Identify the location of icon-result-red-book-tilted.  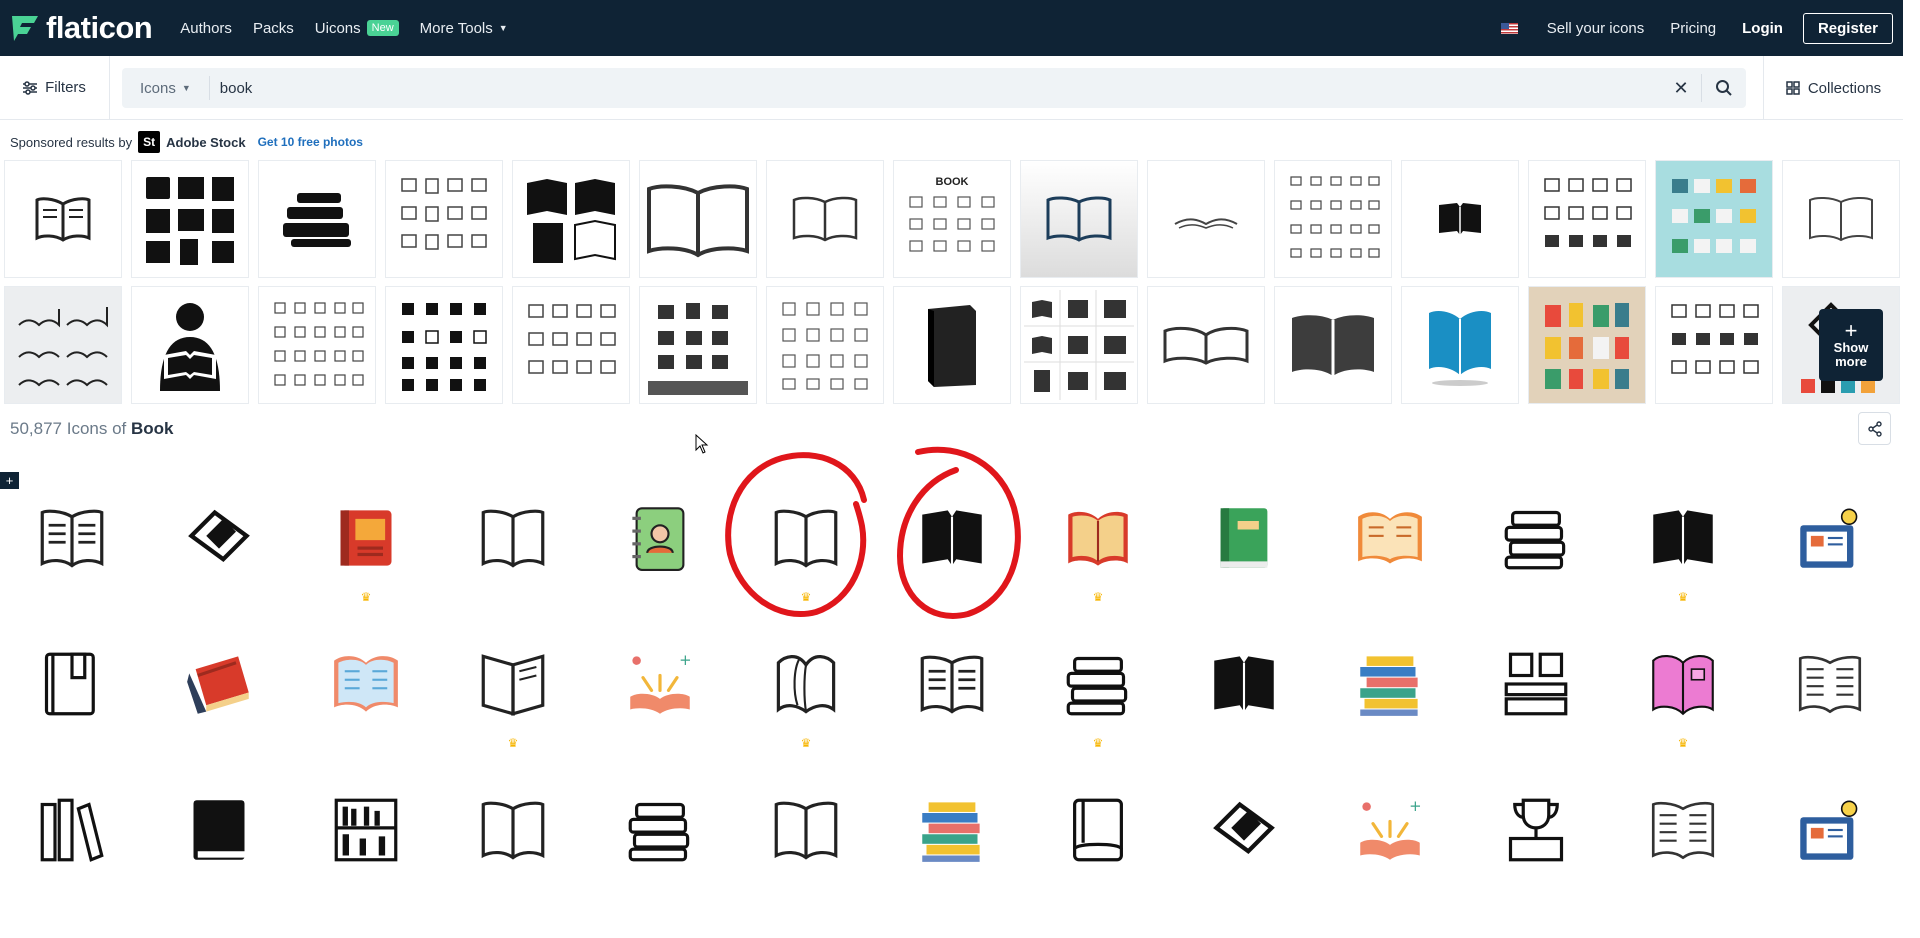
(219, 701).